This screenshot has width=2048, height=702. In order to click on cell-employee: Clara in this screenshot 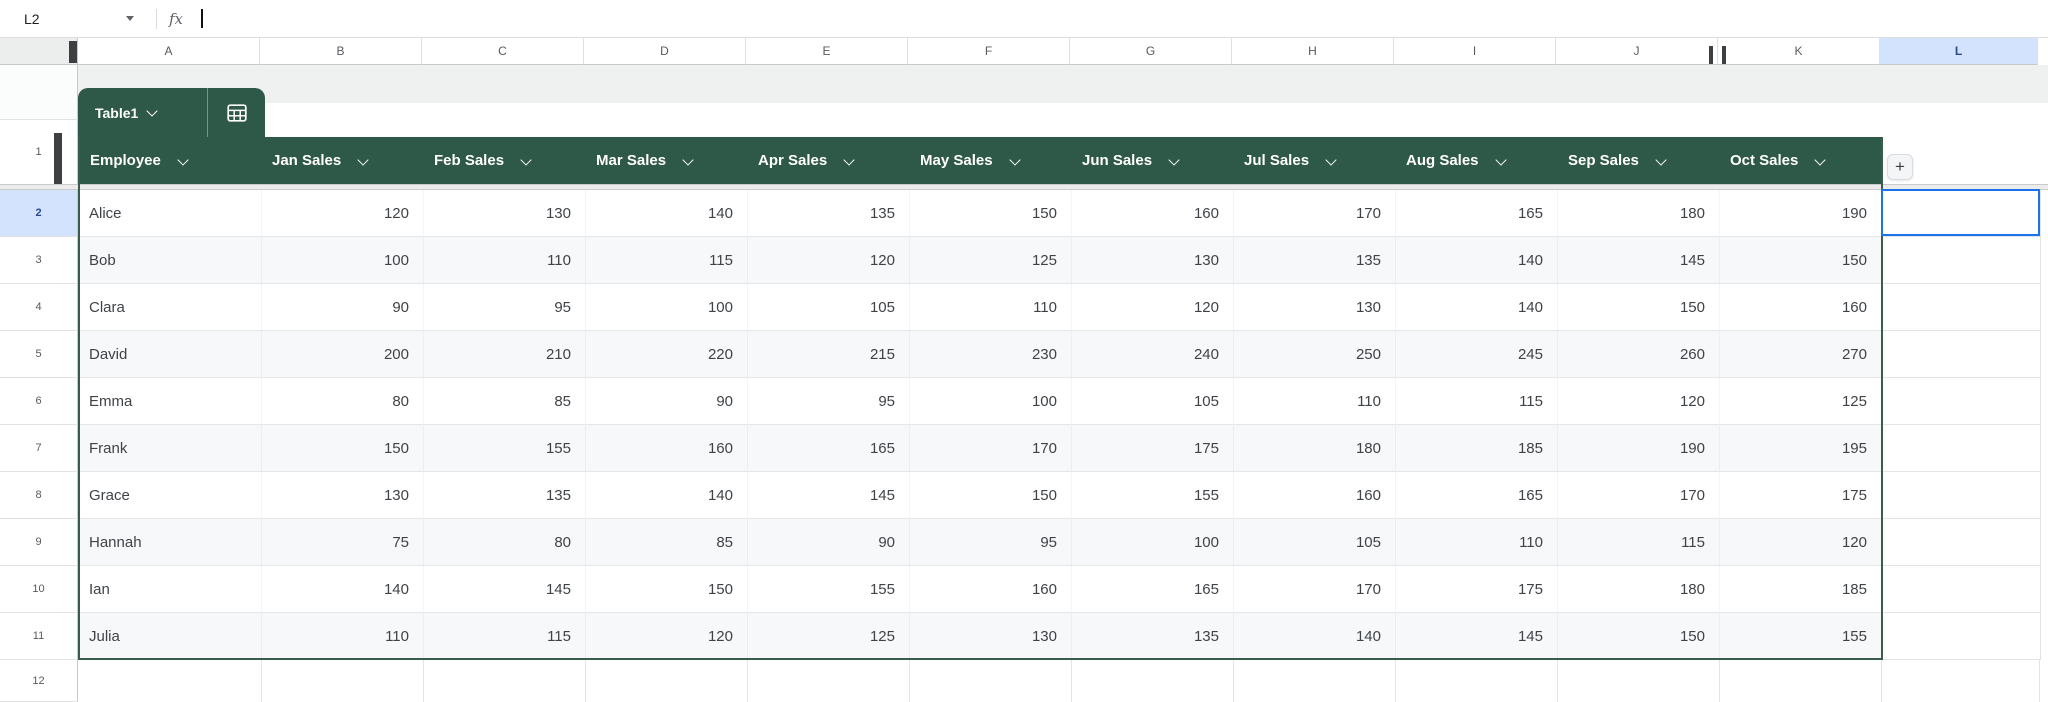, I will do `click(170, 307)`.